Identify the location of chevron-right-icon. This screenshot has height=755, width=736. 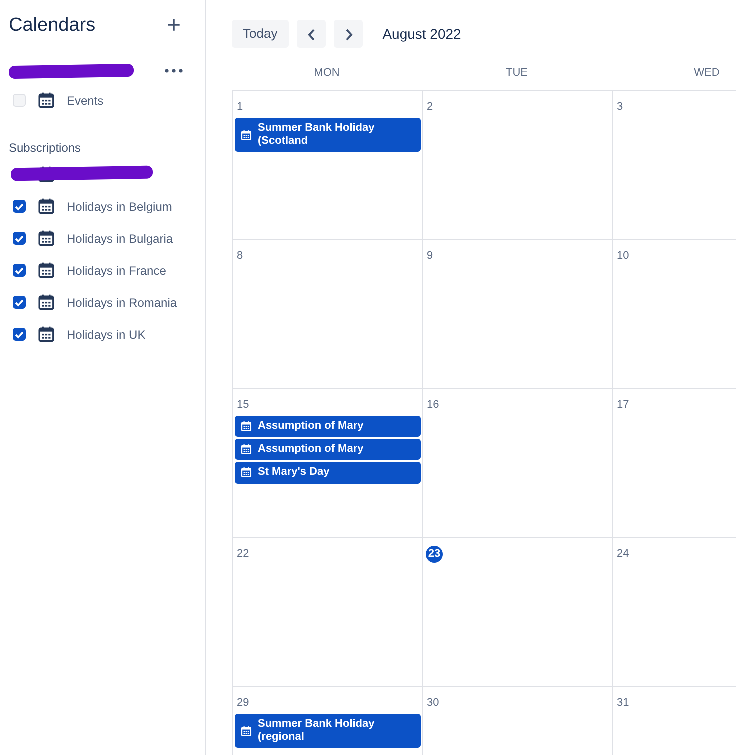
(348, 34).